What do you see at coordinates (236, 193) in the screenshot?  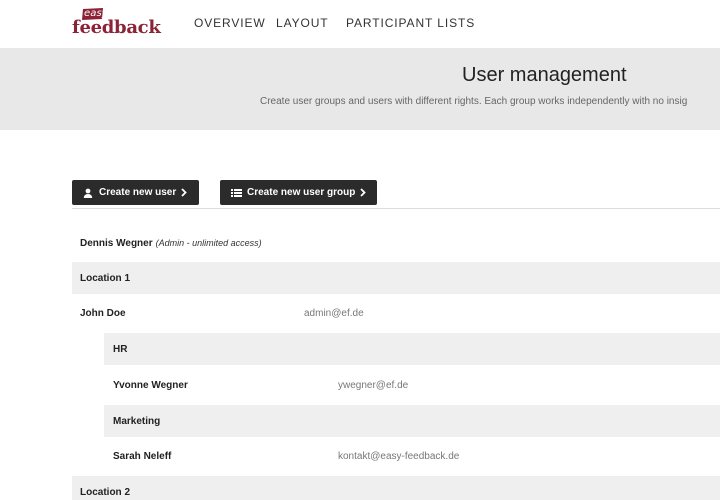 I see `list-icon` at bounding box center [236, 193].